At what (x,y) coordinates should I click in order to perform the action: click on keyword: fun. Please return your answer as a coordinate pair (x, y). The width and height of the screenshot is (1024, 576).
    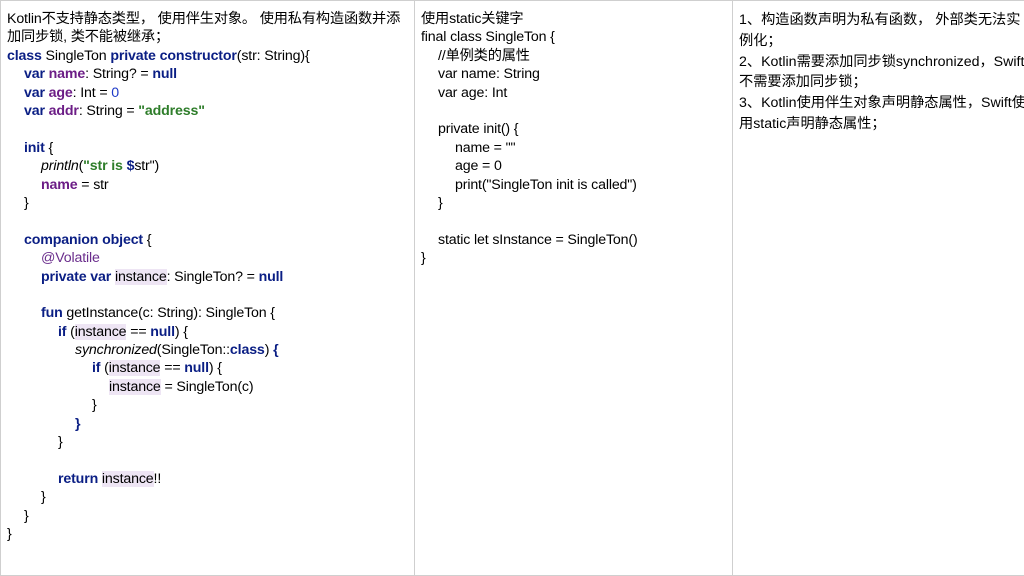
    Looking at the image, I should click on (52, 313).